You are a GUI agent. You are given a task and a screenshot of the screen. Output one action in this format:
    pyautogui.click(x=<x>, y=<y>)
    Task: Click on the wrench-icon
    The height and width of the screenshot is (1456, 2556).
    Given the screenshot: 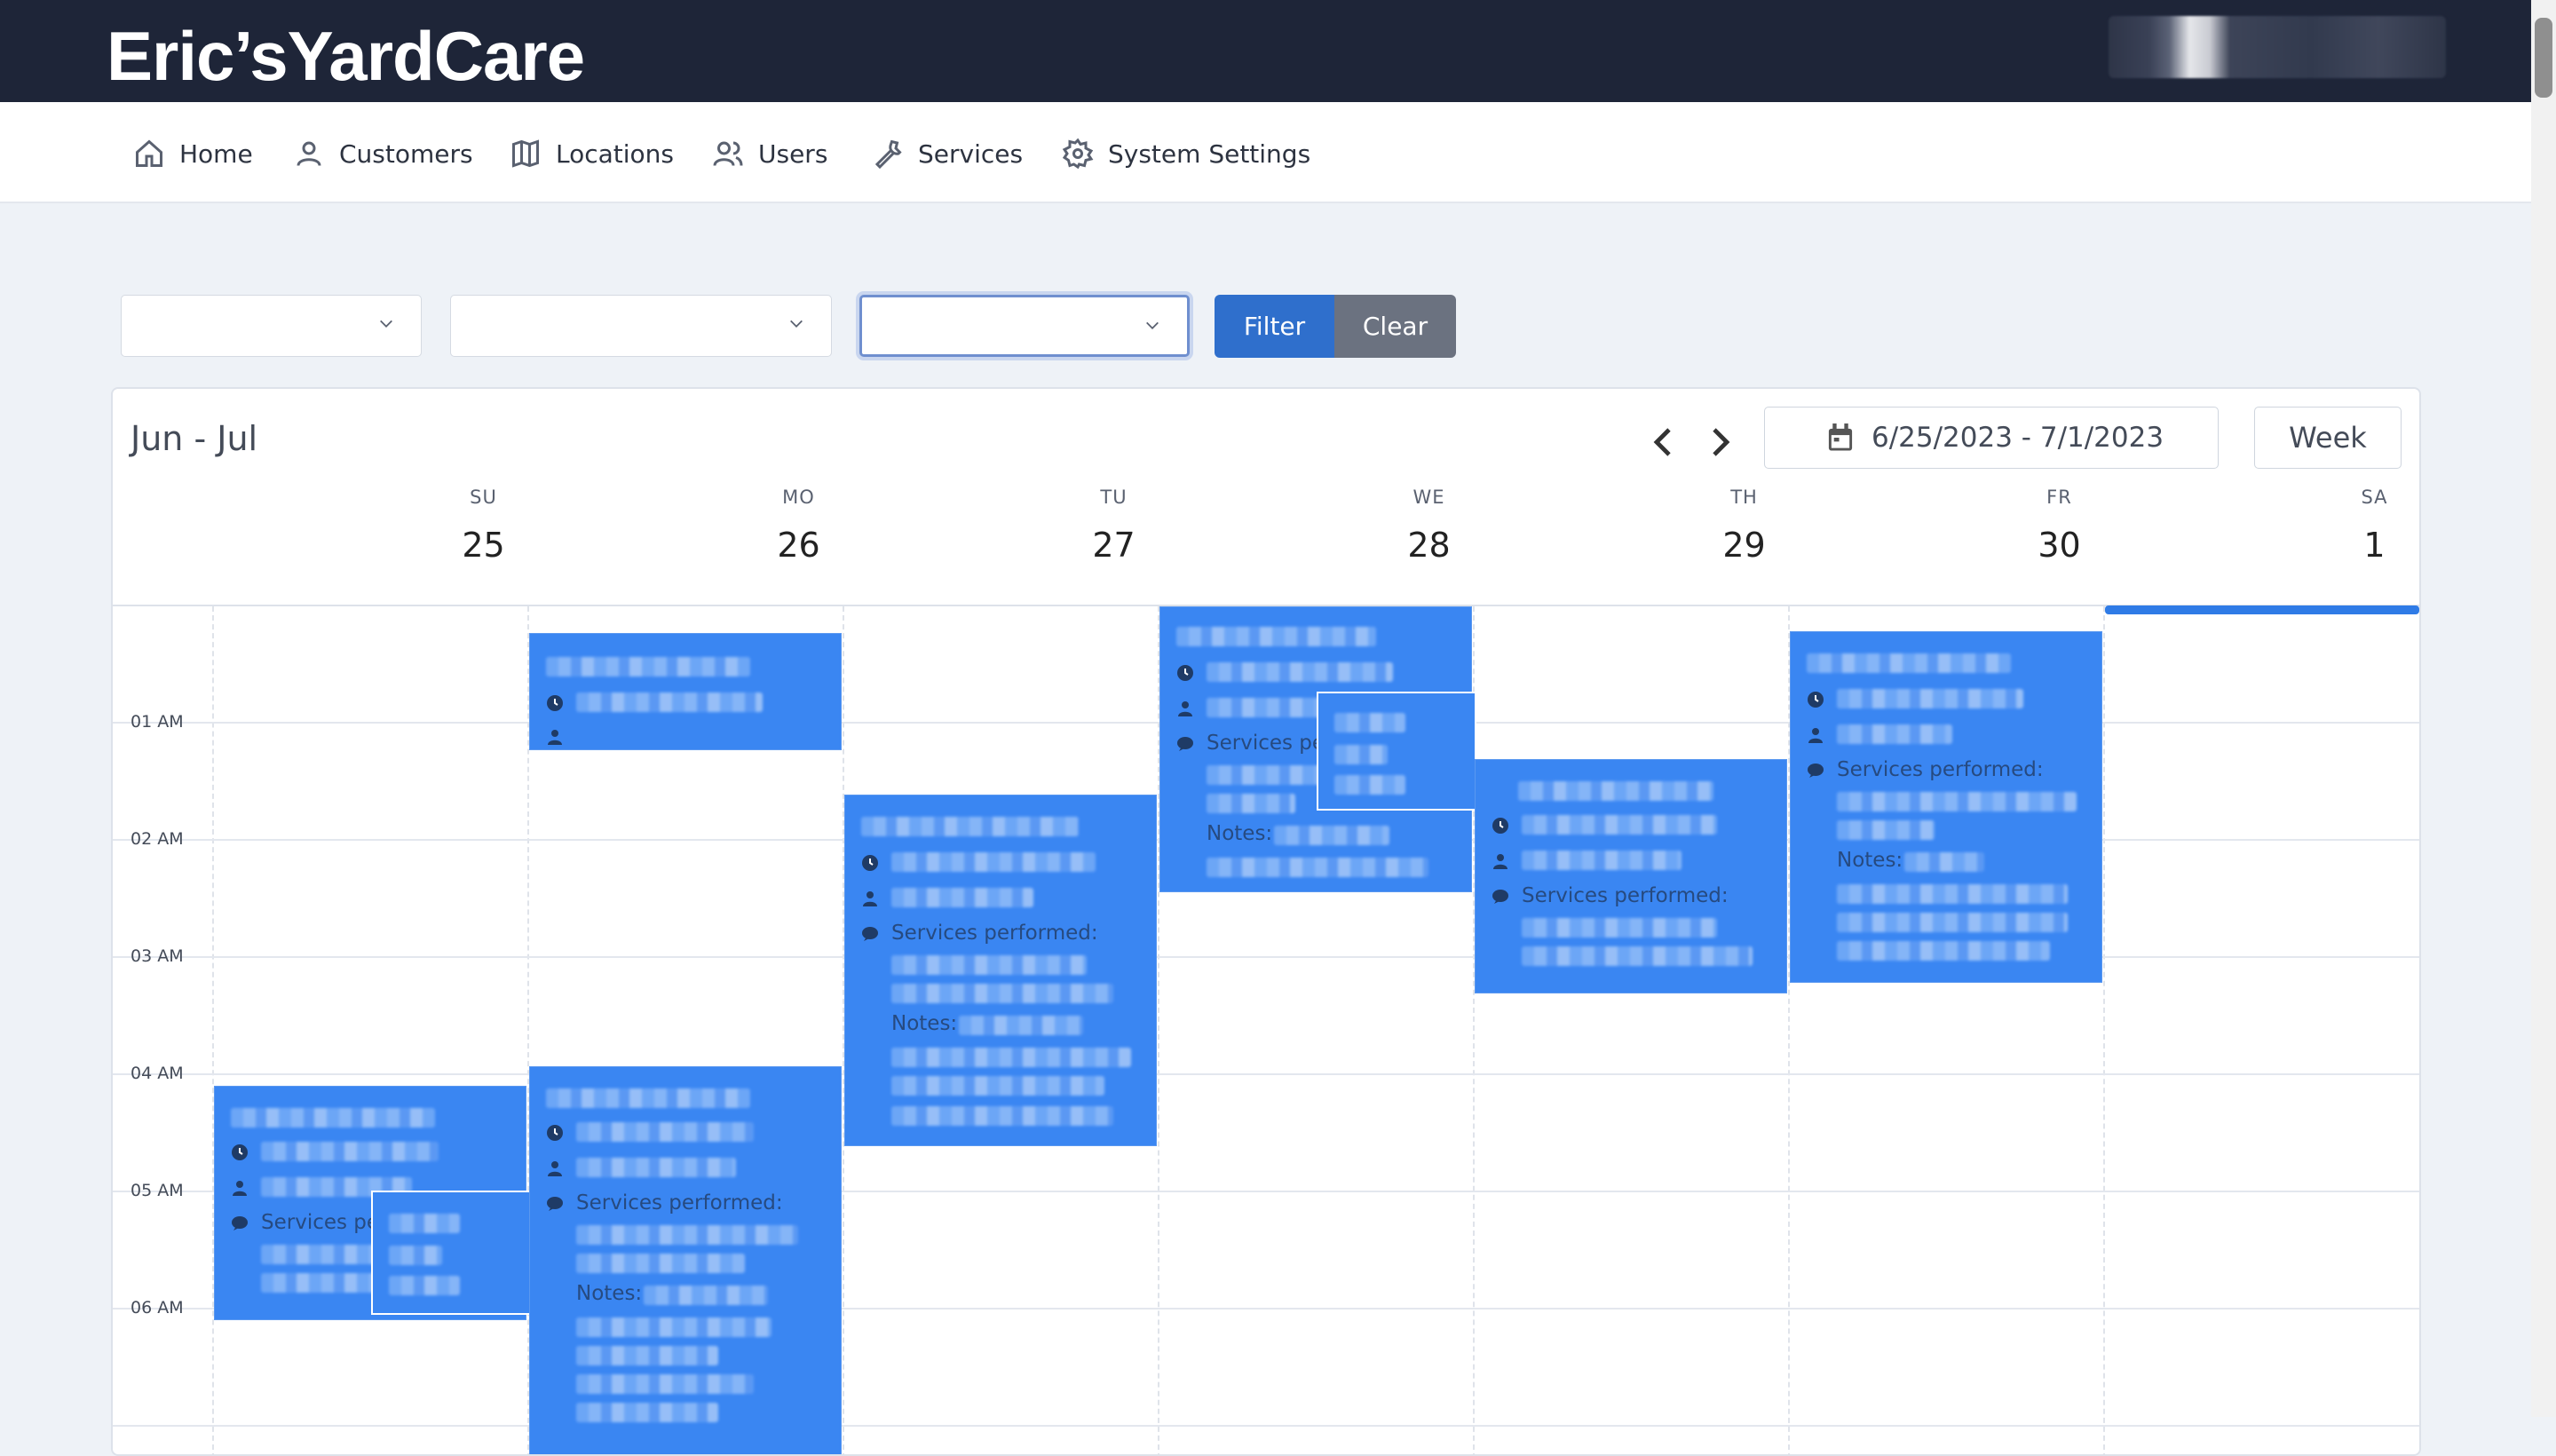 What is the action you would take?
    pyautogui.click(x=888, y=154)
    